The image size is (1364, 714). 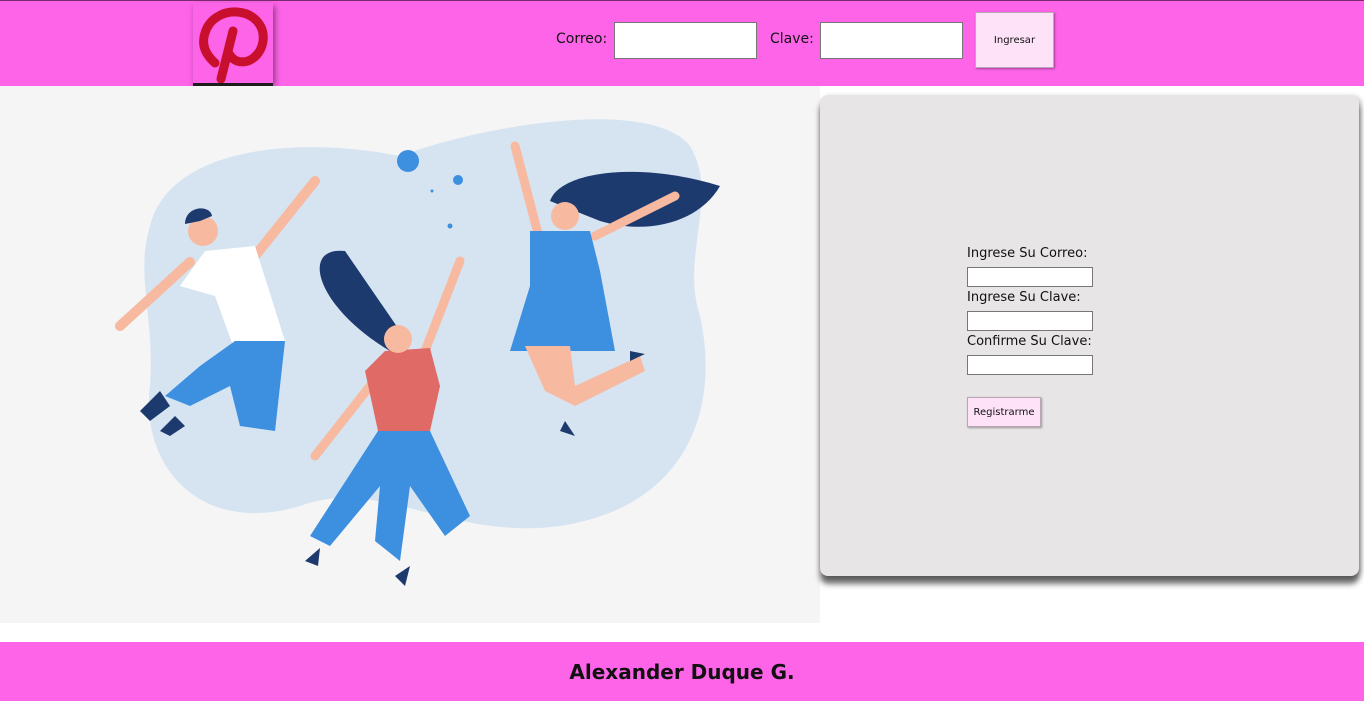 What do you see at coordinates (1014, 40) in the screenshot?
I see `login-button: Ingresar` at bounding box center [1014, 40].